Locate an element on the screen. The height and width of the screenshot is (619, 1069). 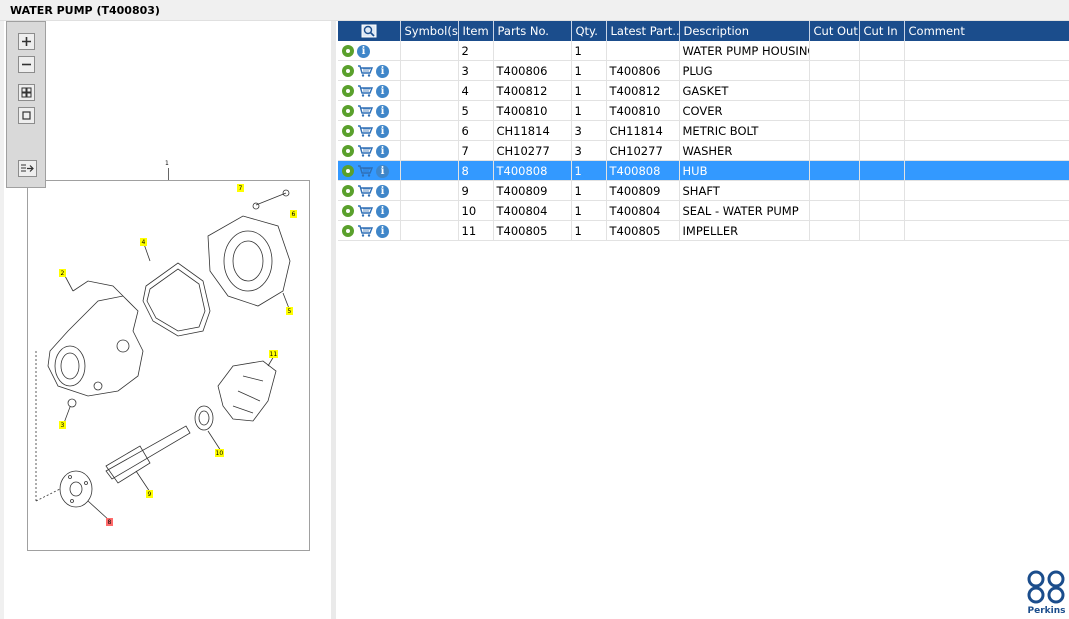
zoom-in-button is located at coordinates (26, 41).